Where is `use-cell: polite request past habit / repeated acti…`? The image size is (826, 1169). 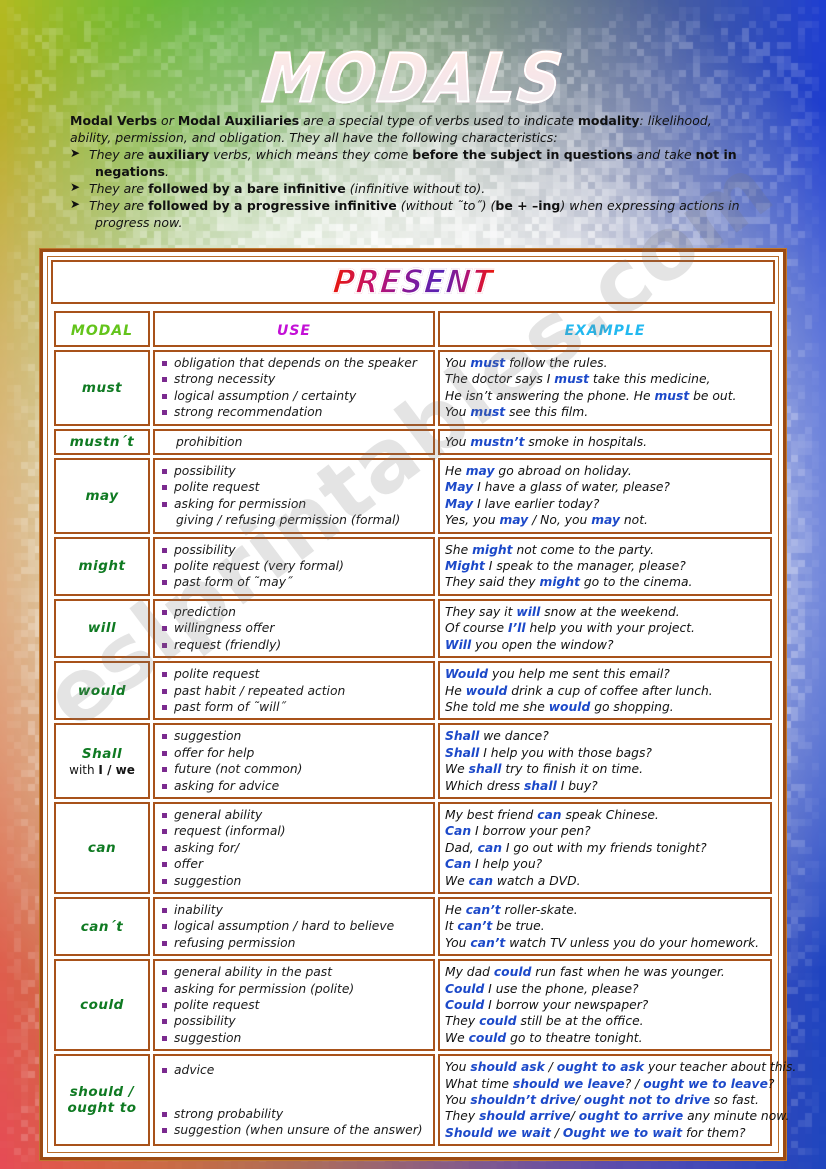 use-cell: polite request past habit / repeated acti… is located at coordinates (294, 691).